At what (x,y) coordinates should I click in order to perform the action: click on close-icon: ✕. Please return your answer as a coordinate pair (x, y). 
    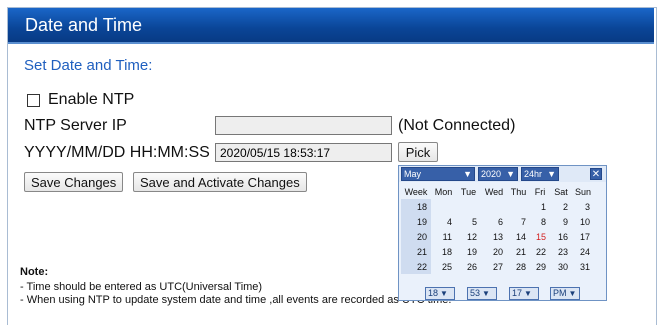
    Looking at the image, I should click on (596, 174).